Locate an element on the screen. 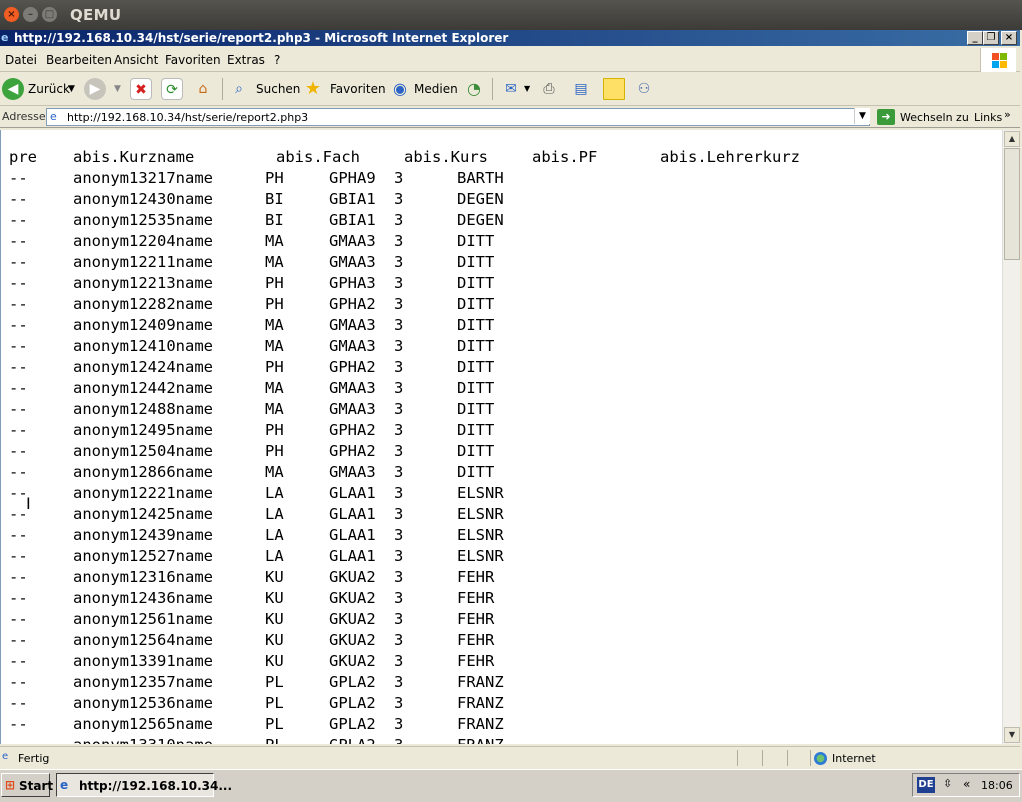  cell-lehrerkurz: FRANZ is located at coordinates (480, 724).